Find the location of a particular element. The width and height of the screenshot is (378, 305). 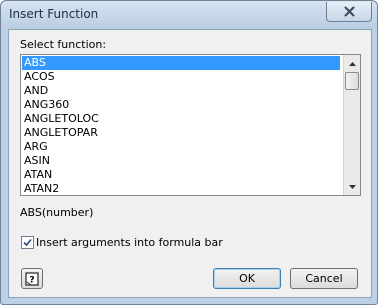

scroll-up-button is located at coordinates (352, 63).